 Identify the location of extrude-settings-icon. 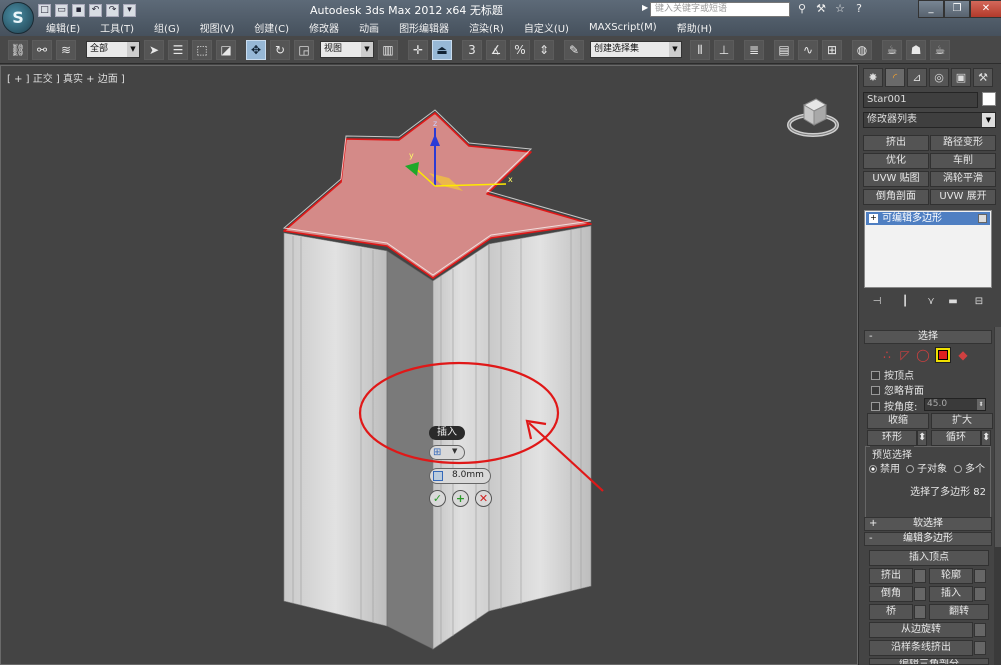
(920, 576).